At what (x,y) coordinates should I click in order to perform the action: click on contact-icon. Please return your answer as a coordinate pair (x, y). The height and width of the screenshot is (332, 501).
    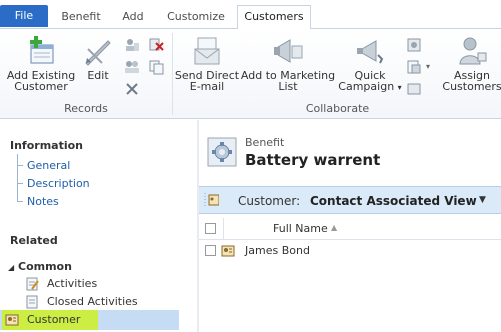
    Looking at the image, I should click on (228, 251).